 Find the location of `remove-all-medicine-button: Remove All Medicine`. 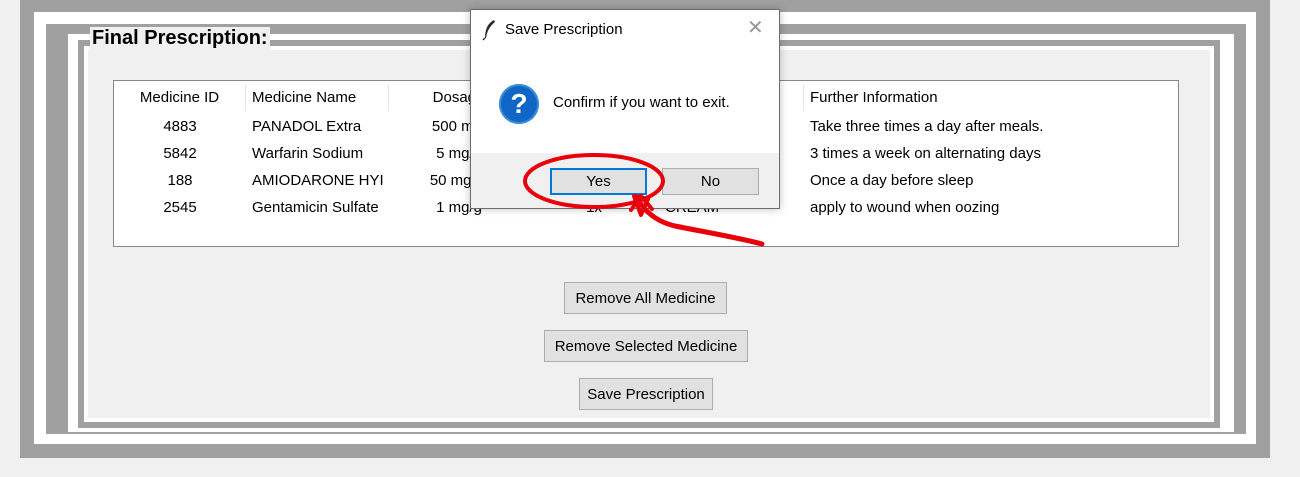

remove-all-medicine-button: Remove All Medicine is located at coordinates (645, 298).